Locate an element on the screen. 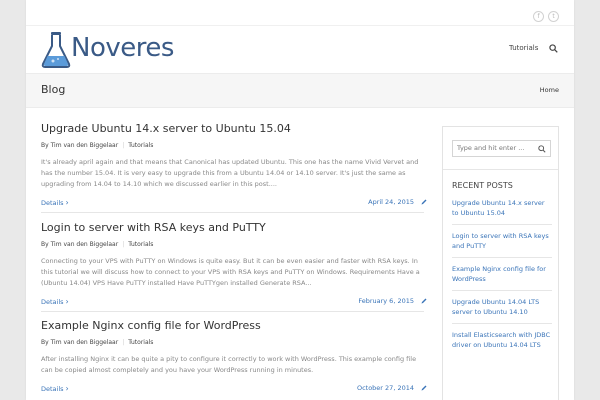  recent-post-link: Login to server with RSA keys and PuTTY is located at coordinates (502, 244).